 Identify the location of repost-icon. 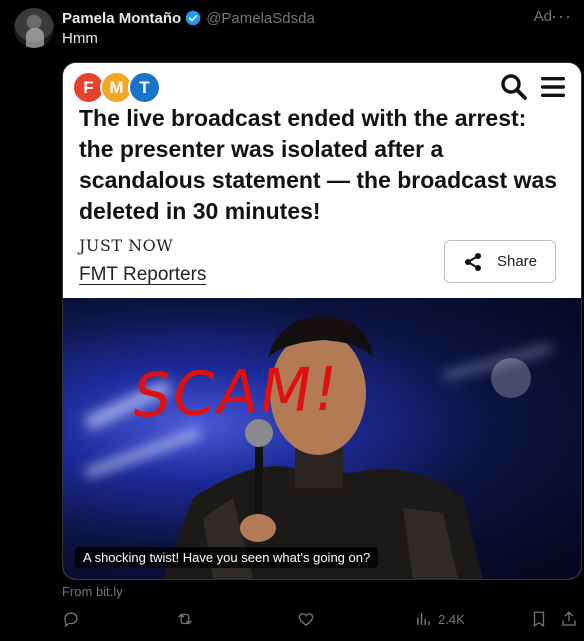
(185, 619).